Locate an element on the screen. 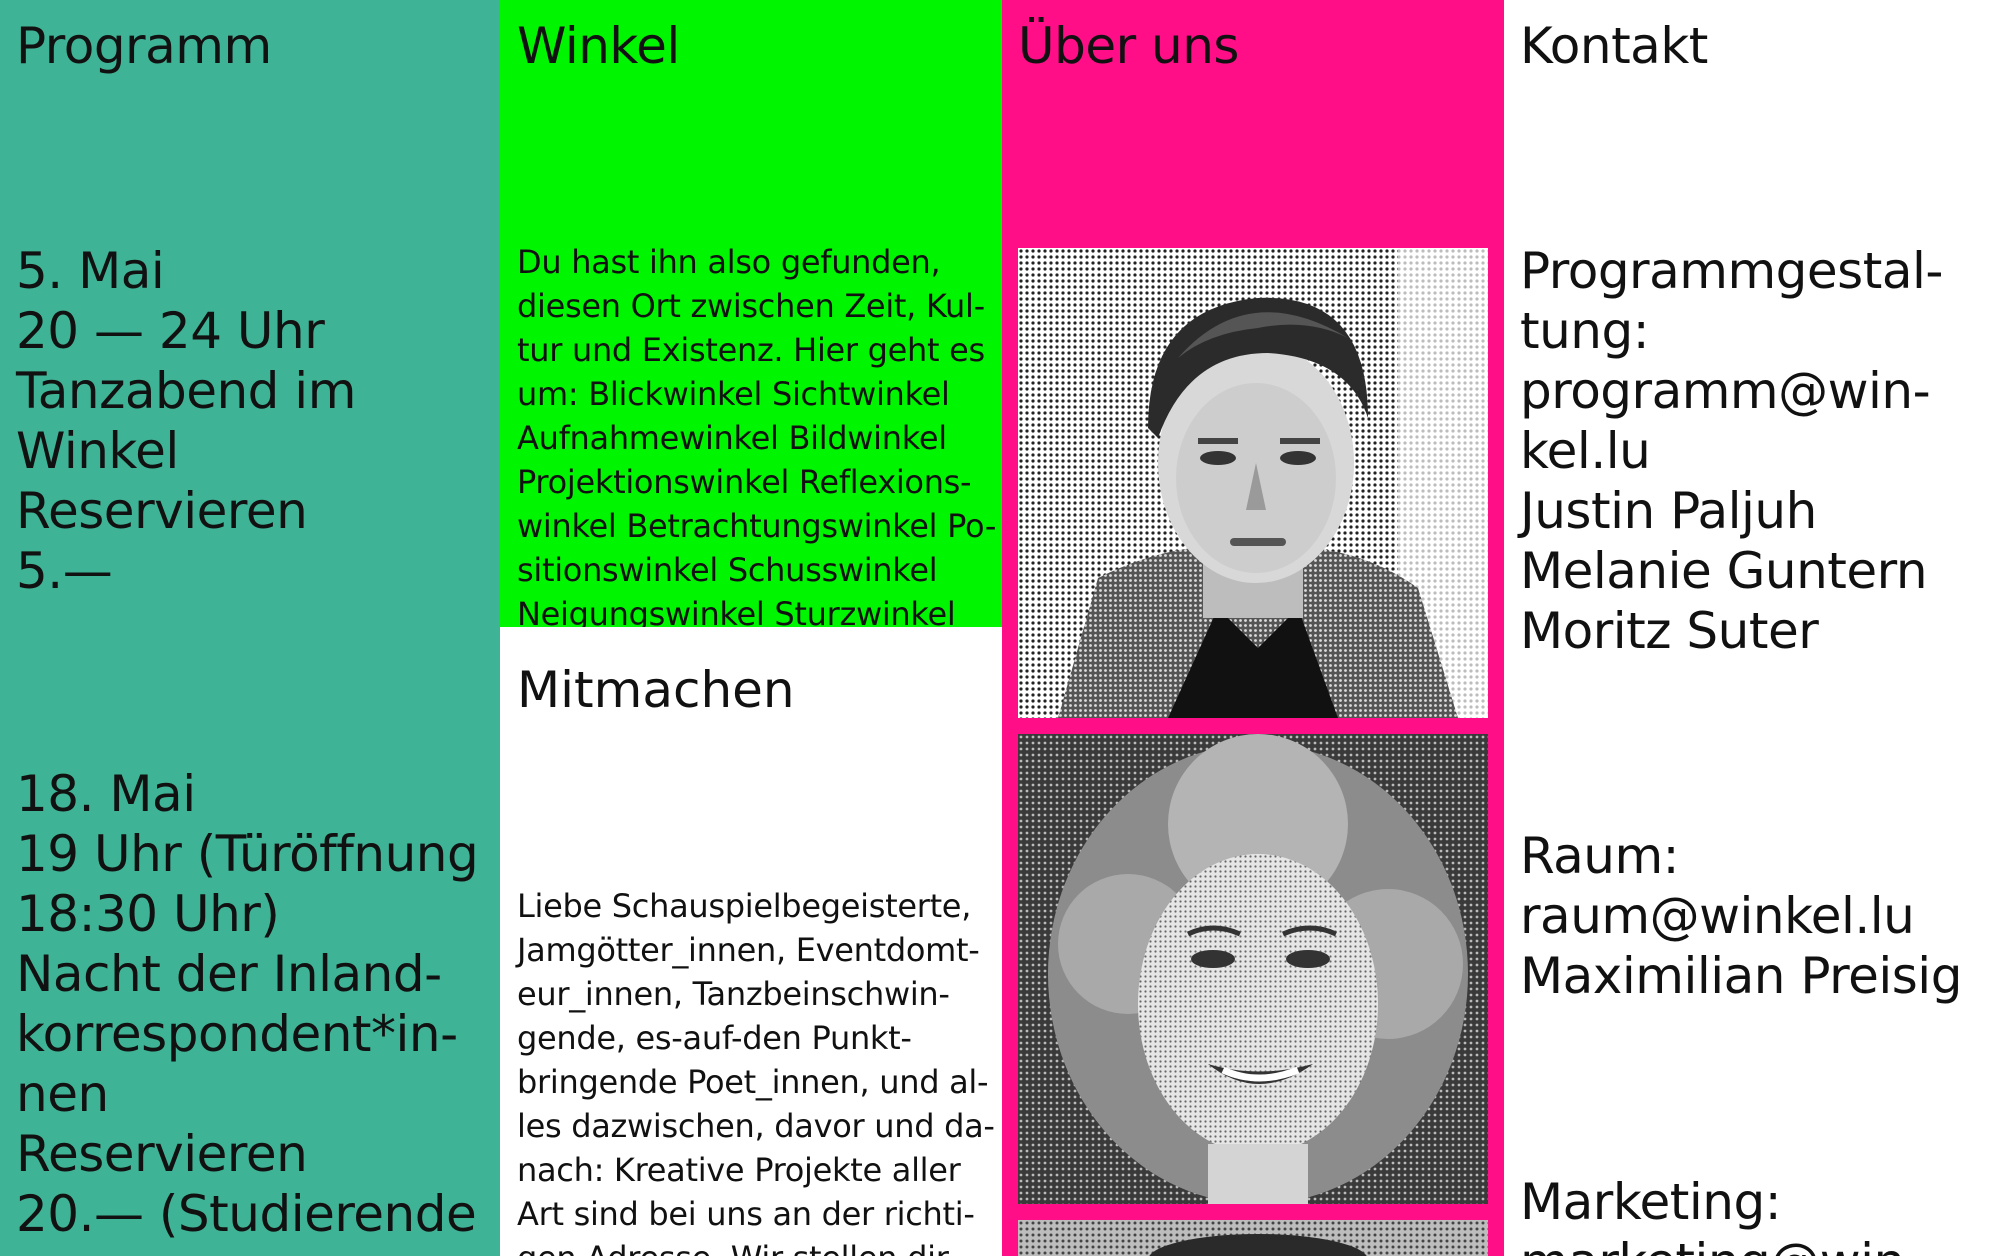  text-line: Aufnahmewinkel Bildwinkel is located at coordinates (732, 438).